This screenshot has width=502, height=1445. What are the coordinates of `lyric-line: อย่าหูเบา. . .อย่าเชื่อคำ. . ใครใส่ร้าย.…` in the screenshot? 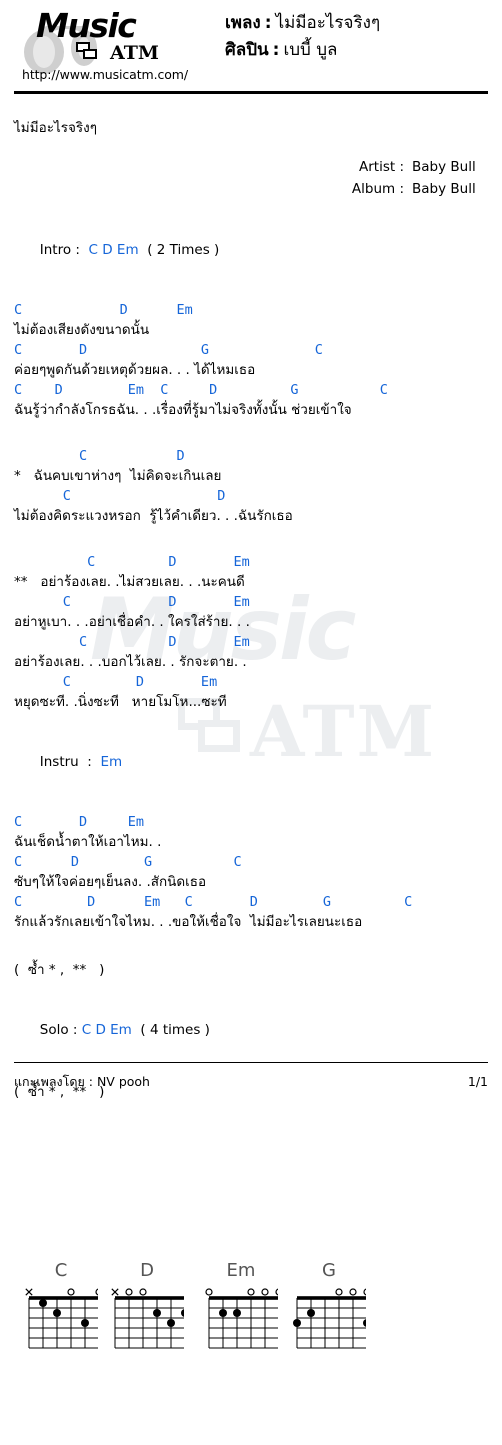 It's located at (132, 622).